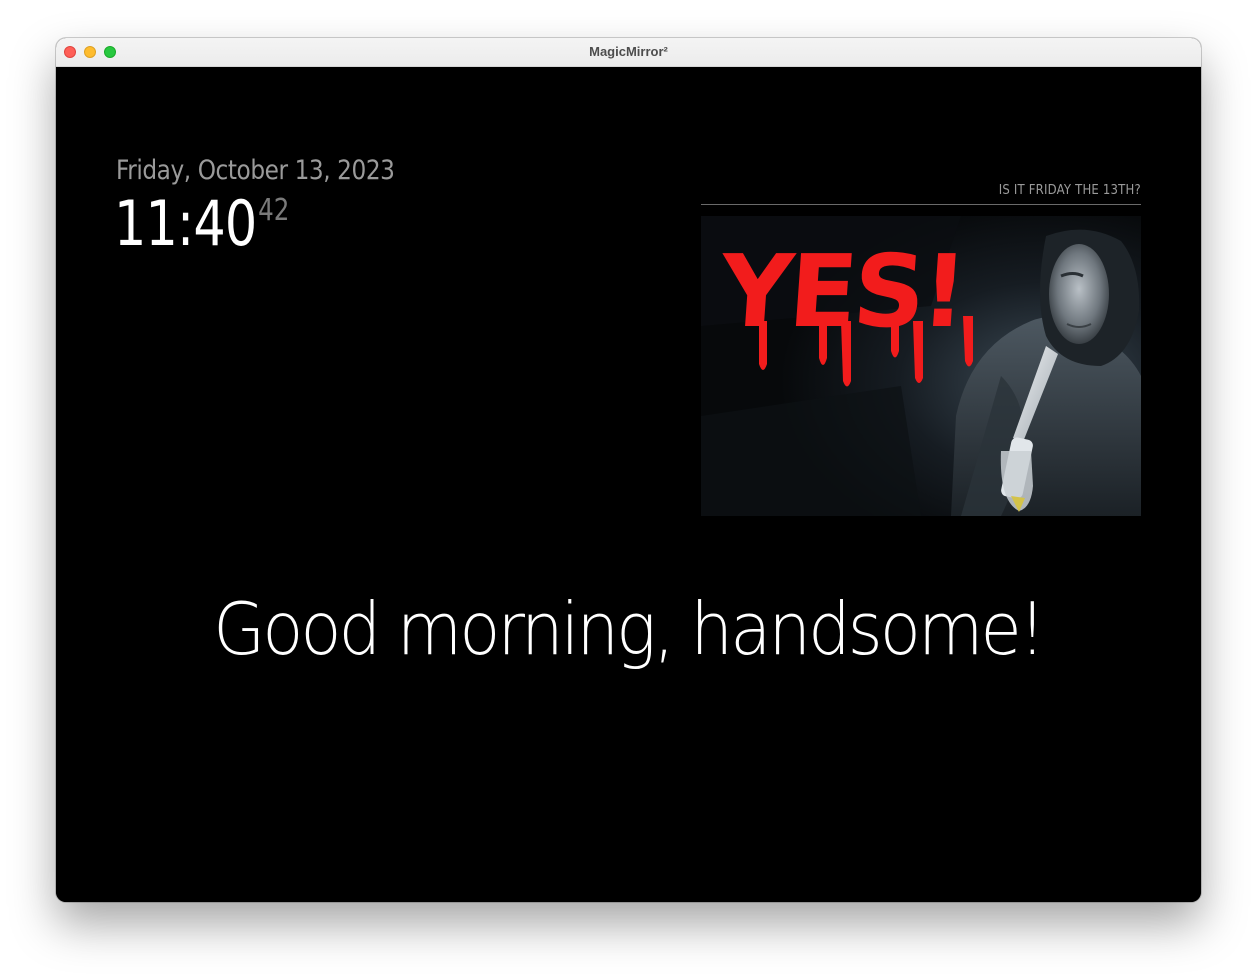  I want to click on title-bar: MagicMirror², so click(628, 52).